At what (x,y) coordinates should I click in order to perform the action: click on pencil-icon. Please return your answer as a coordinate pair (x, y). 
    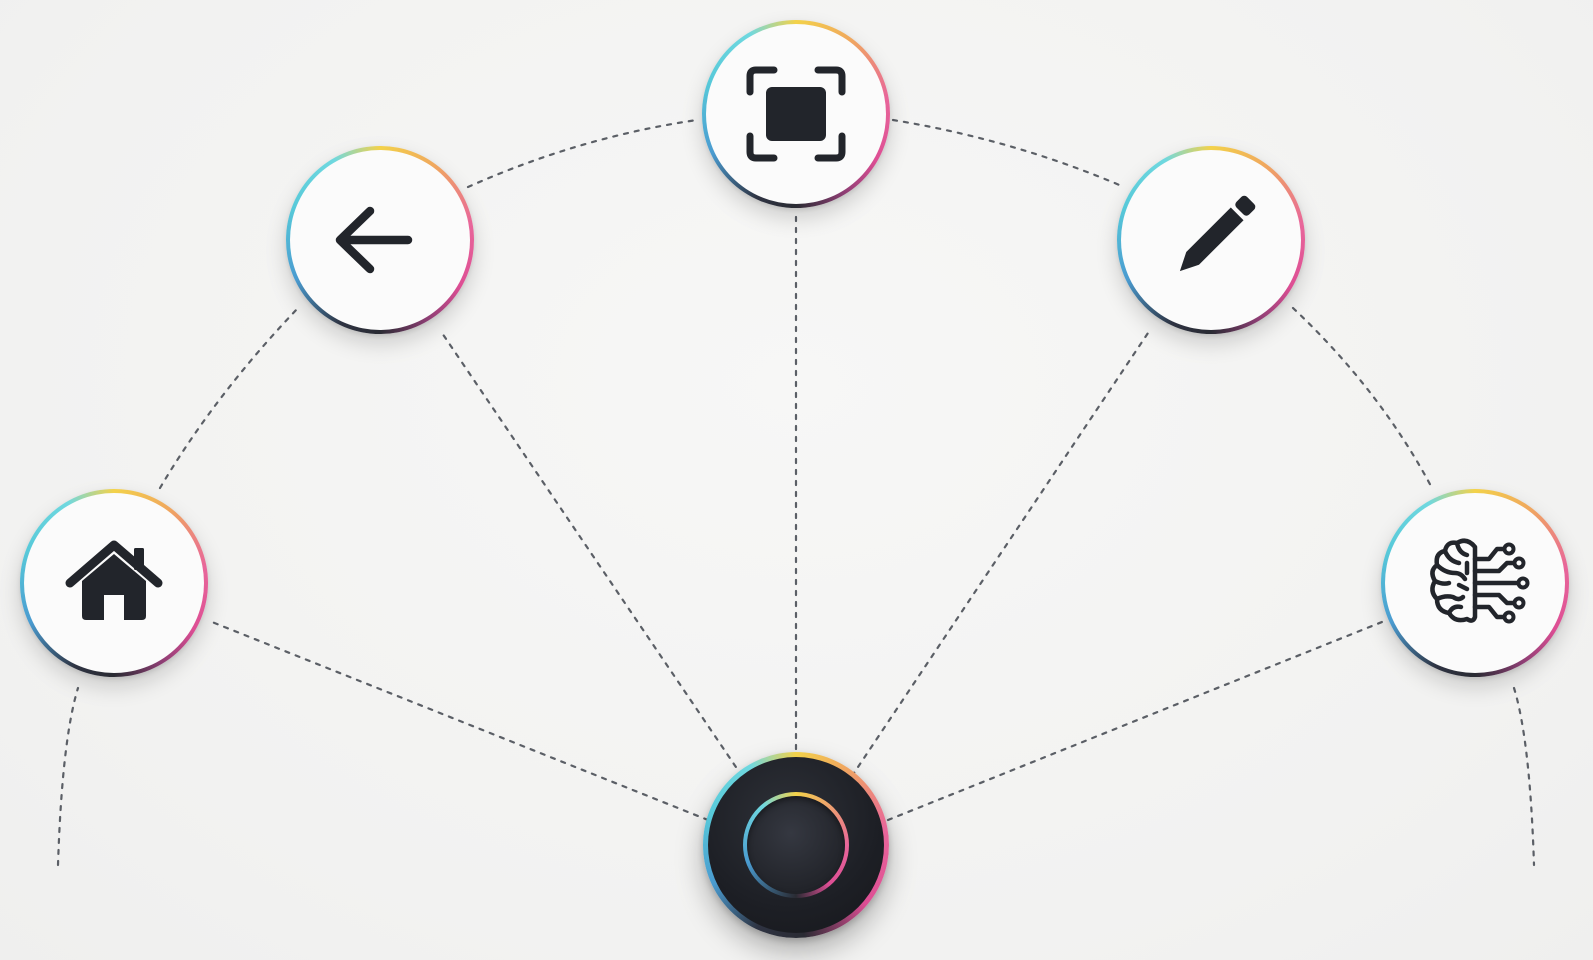
    Looking at the image, I should click on (1217, 233).